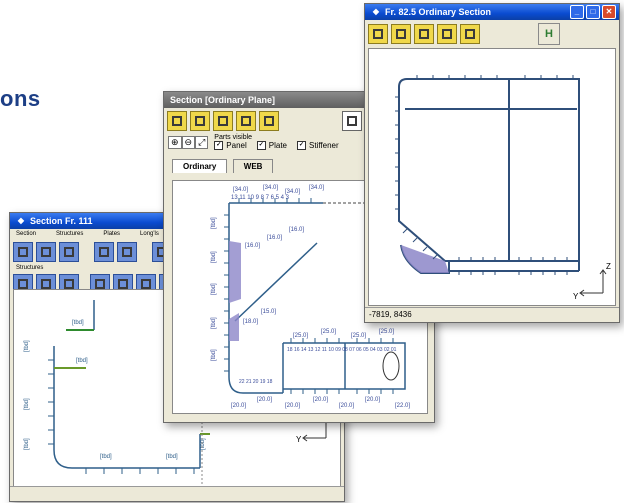 The width and height of the screenshot is (624, 503). I want to click on status-bar, so click(177, 493).